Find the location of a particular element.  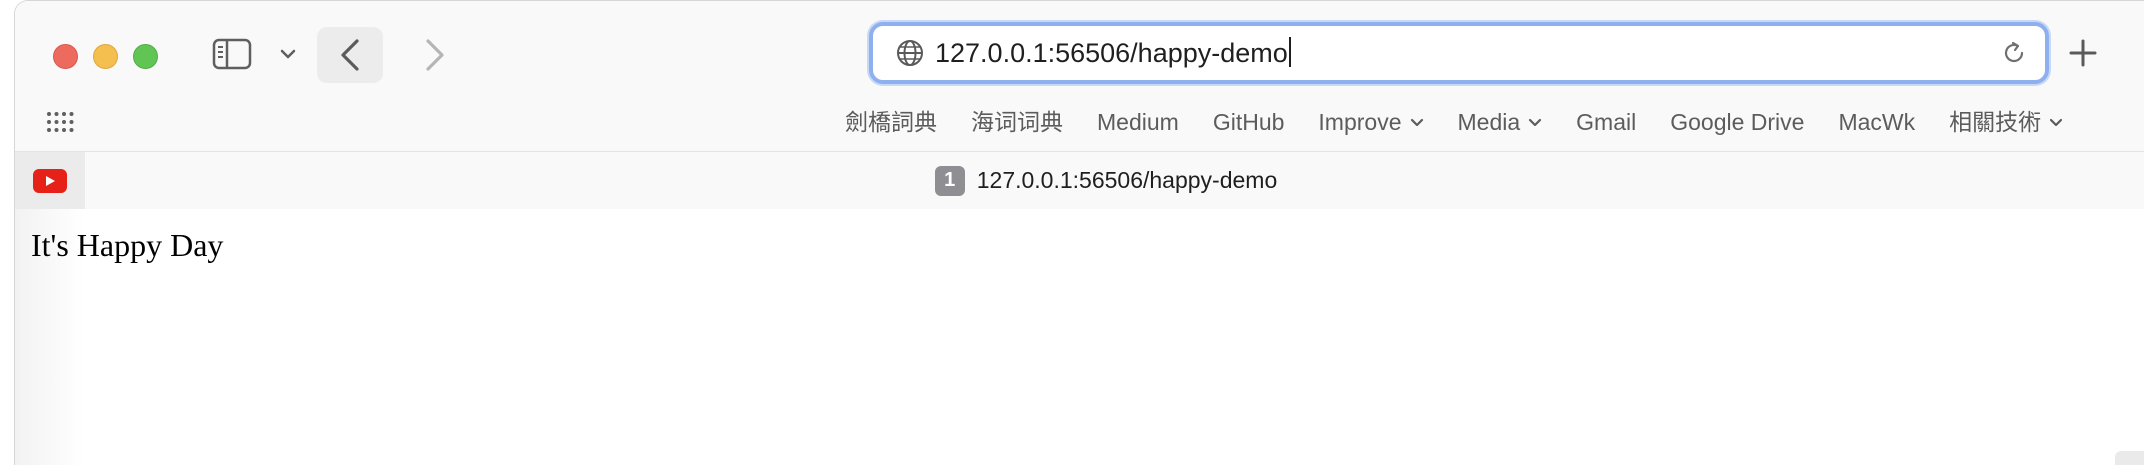

bookmark-label: GitHub is located at coordinates (1248, 122).